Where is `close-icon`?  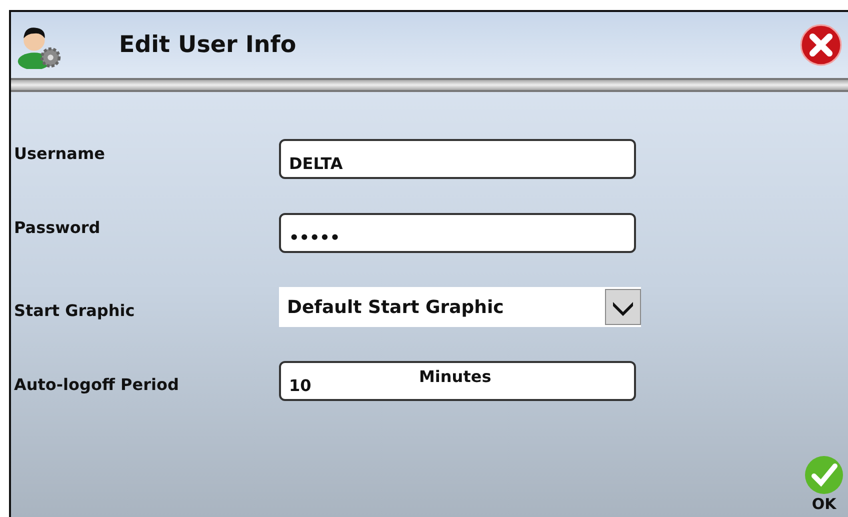 close-icon is located at coordinates (821, 45).